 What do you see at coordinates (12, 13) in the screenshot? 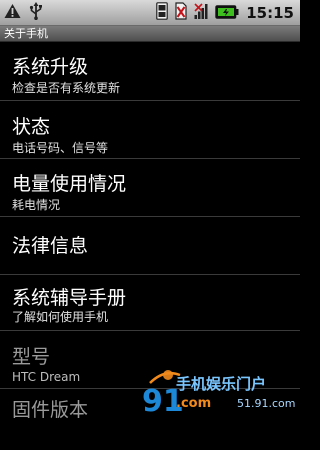
I see `warning-icon` at bounding box center [12, 13].